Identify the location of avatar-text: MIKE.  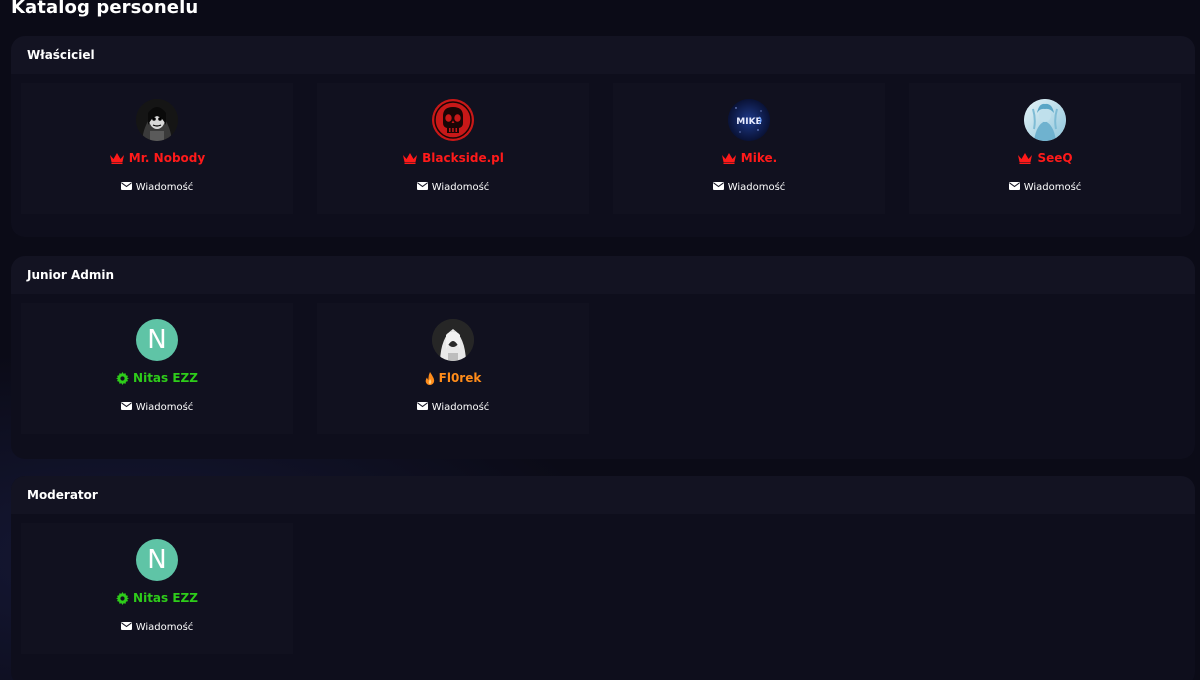
(748, 122).